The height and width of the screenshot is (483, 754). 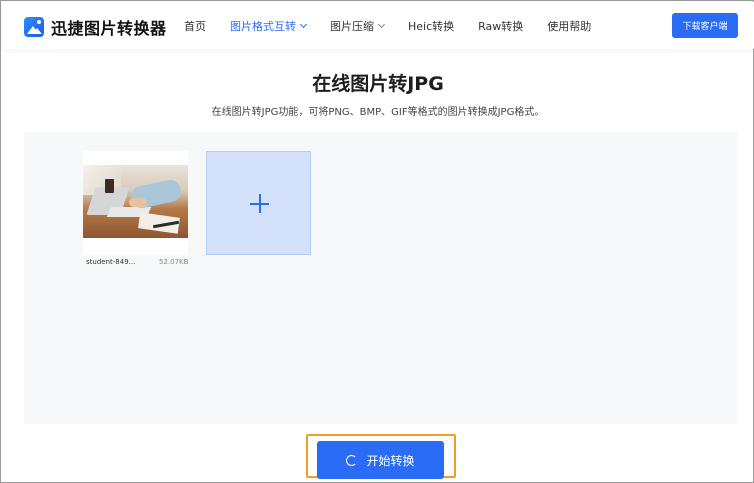 I want to click on nav-item-heic: Heic转换, so click(x=431, y=26).